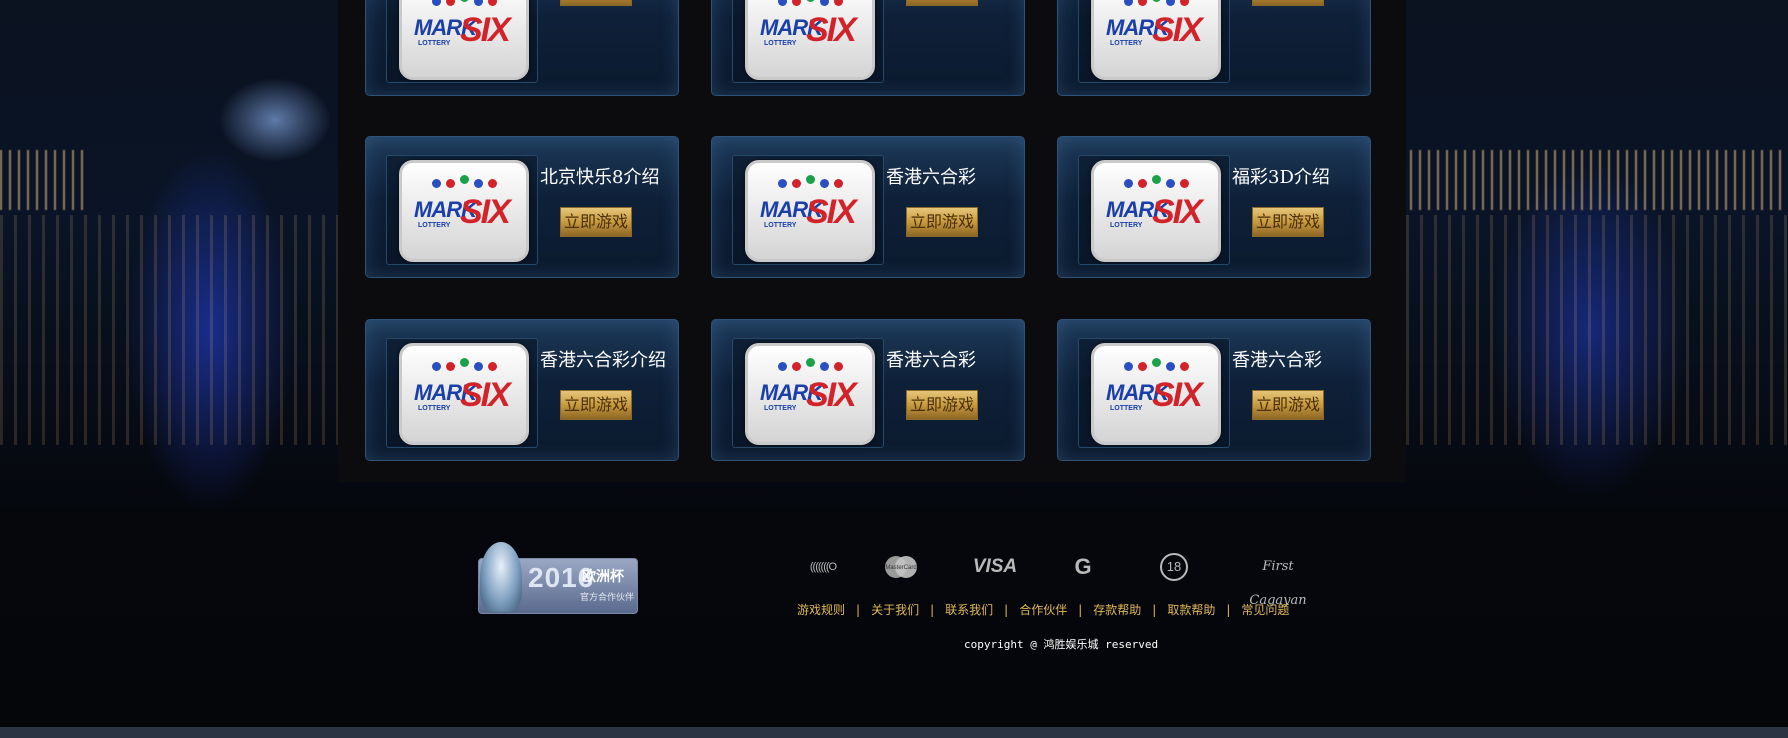 This screenshot has height=738, width=1788. Describe the element at coordinates (895, 610) in the screenshot. I see `footer-link: 关于我们` at that location.